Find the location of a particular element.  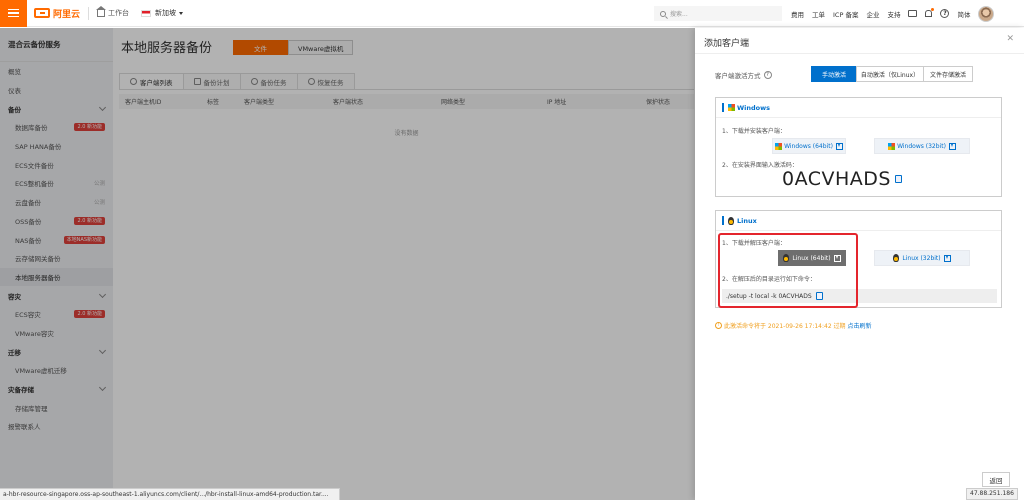

auto-activation-button: 自动激活（仅Linux） is located at coordinates (890, 74).